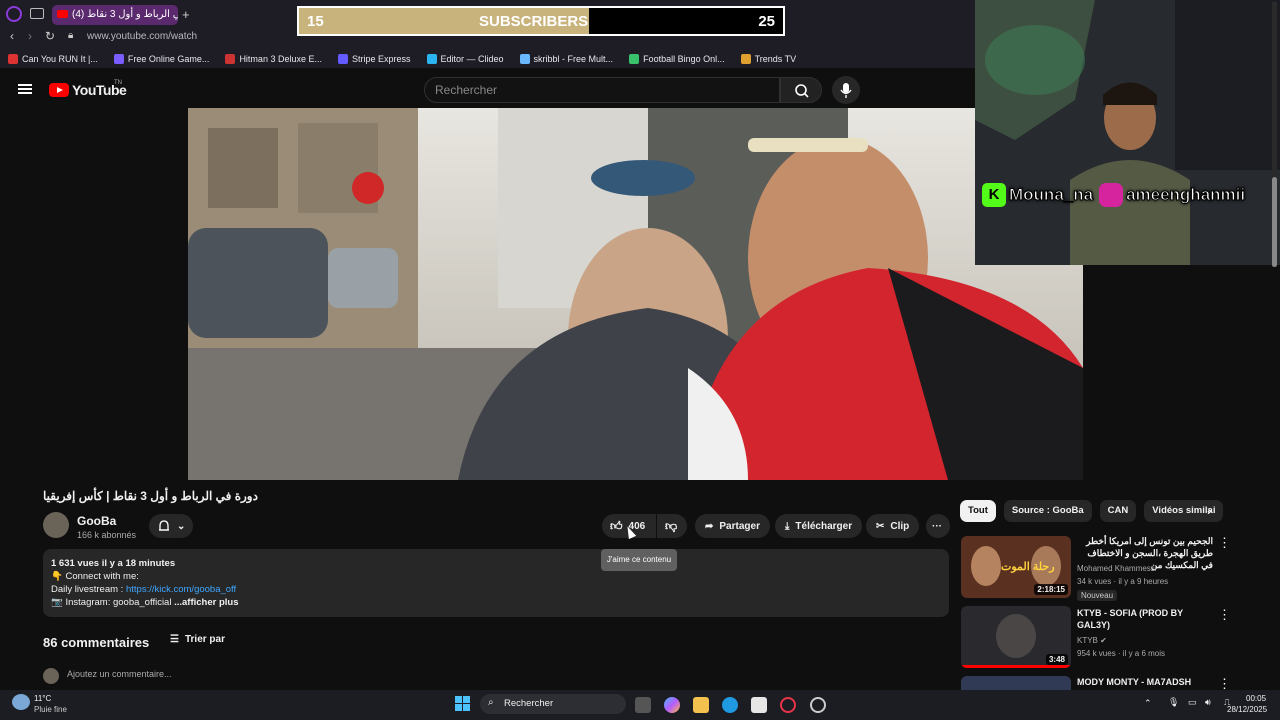  I want to click on sort-icon: ☰, so click(174, 639).